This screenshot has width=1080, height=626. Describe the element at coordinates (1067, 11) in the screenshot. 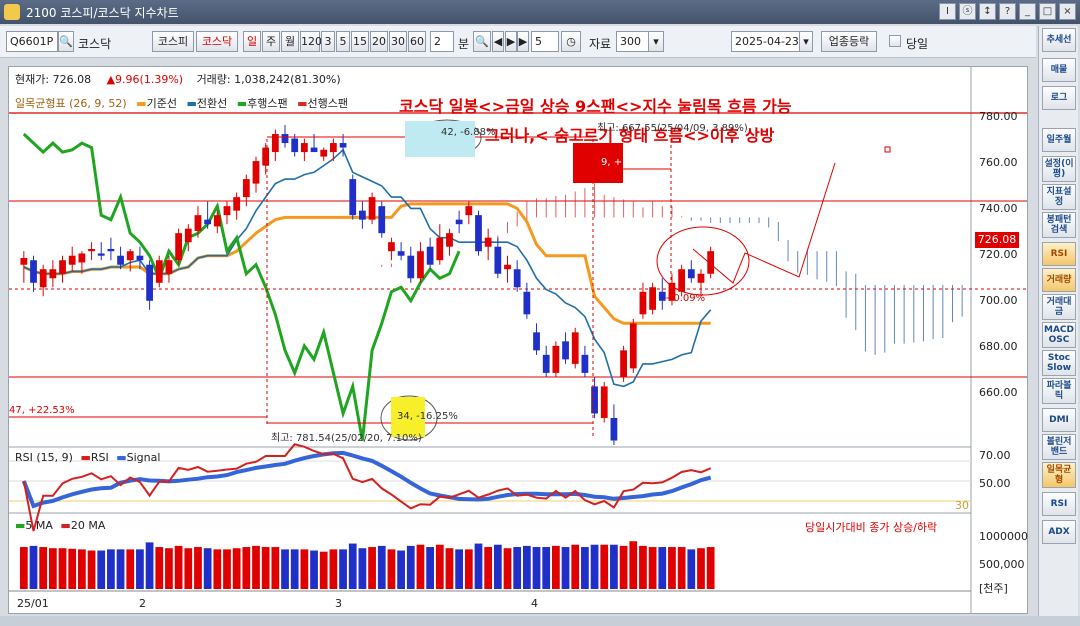

I see `close-button: ×` at that location.